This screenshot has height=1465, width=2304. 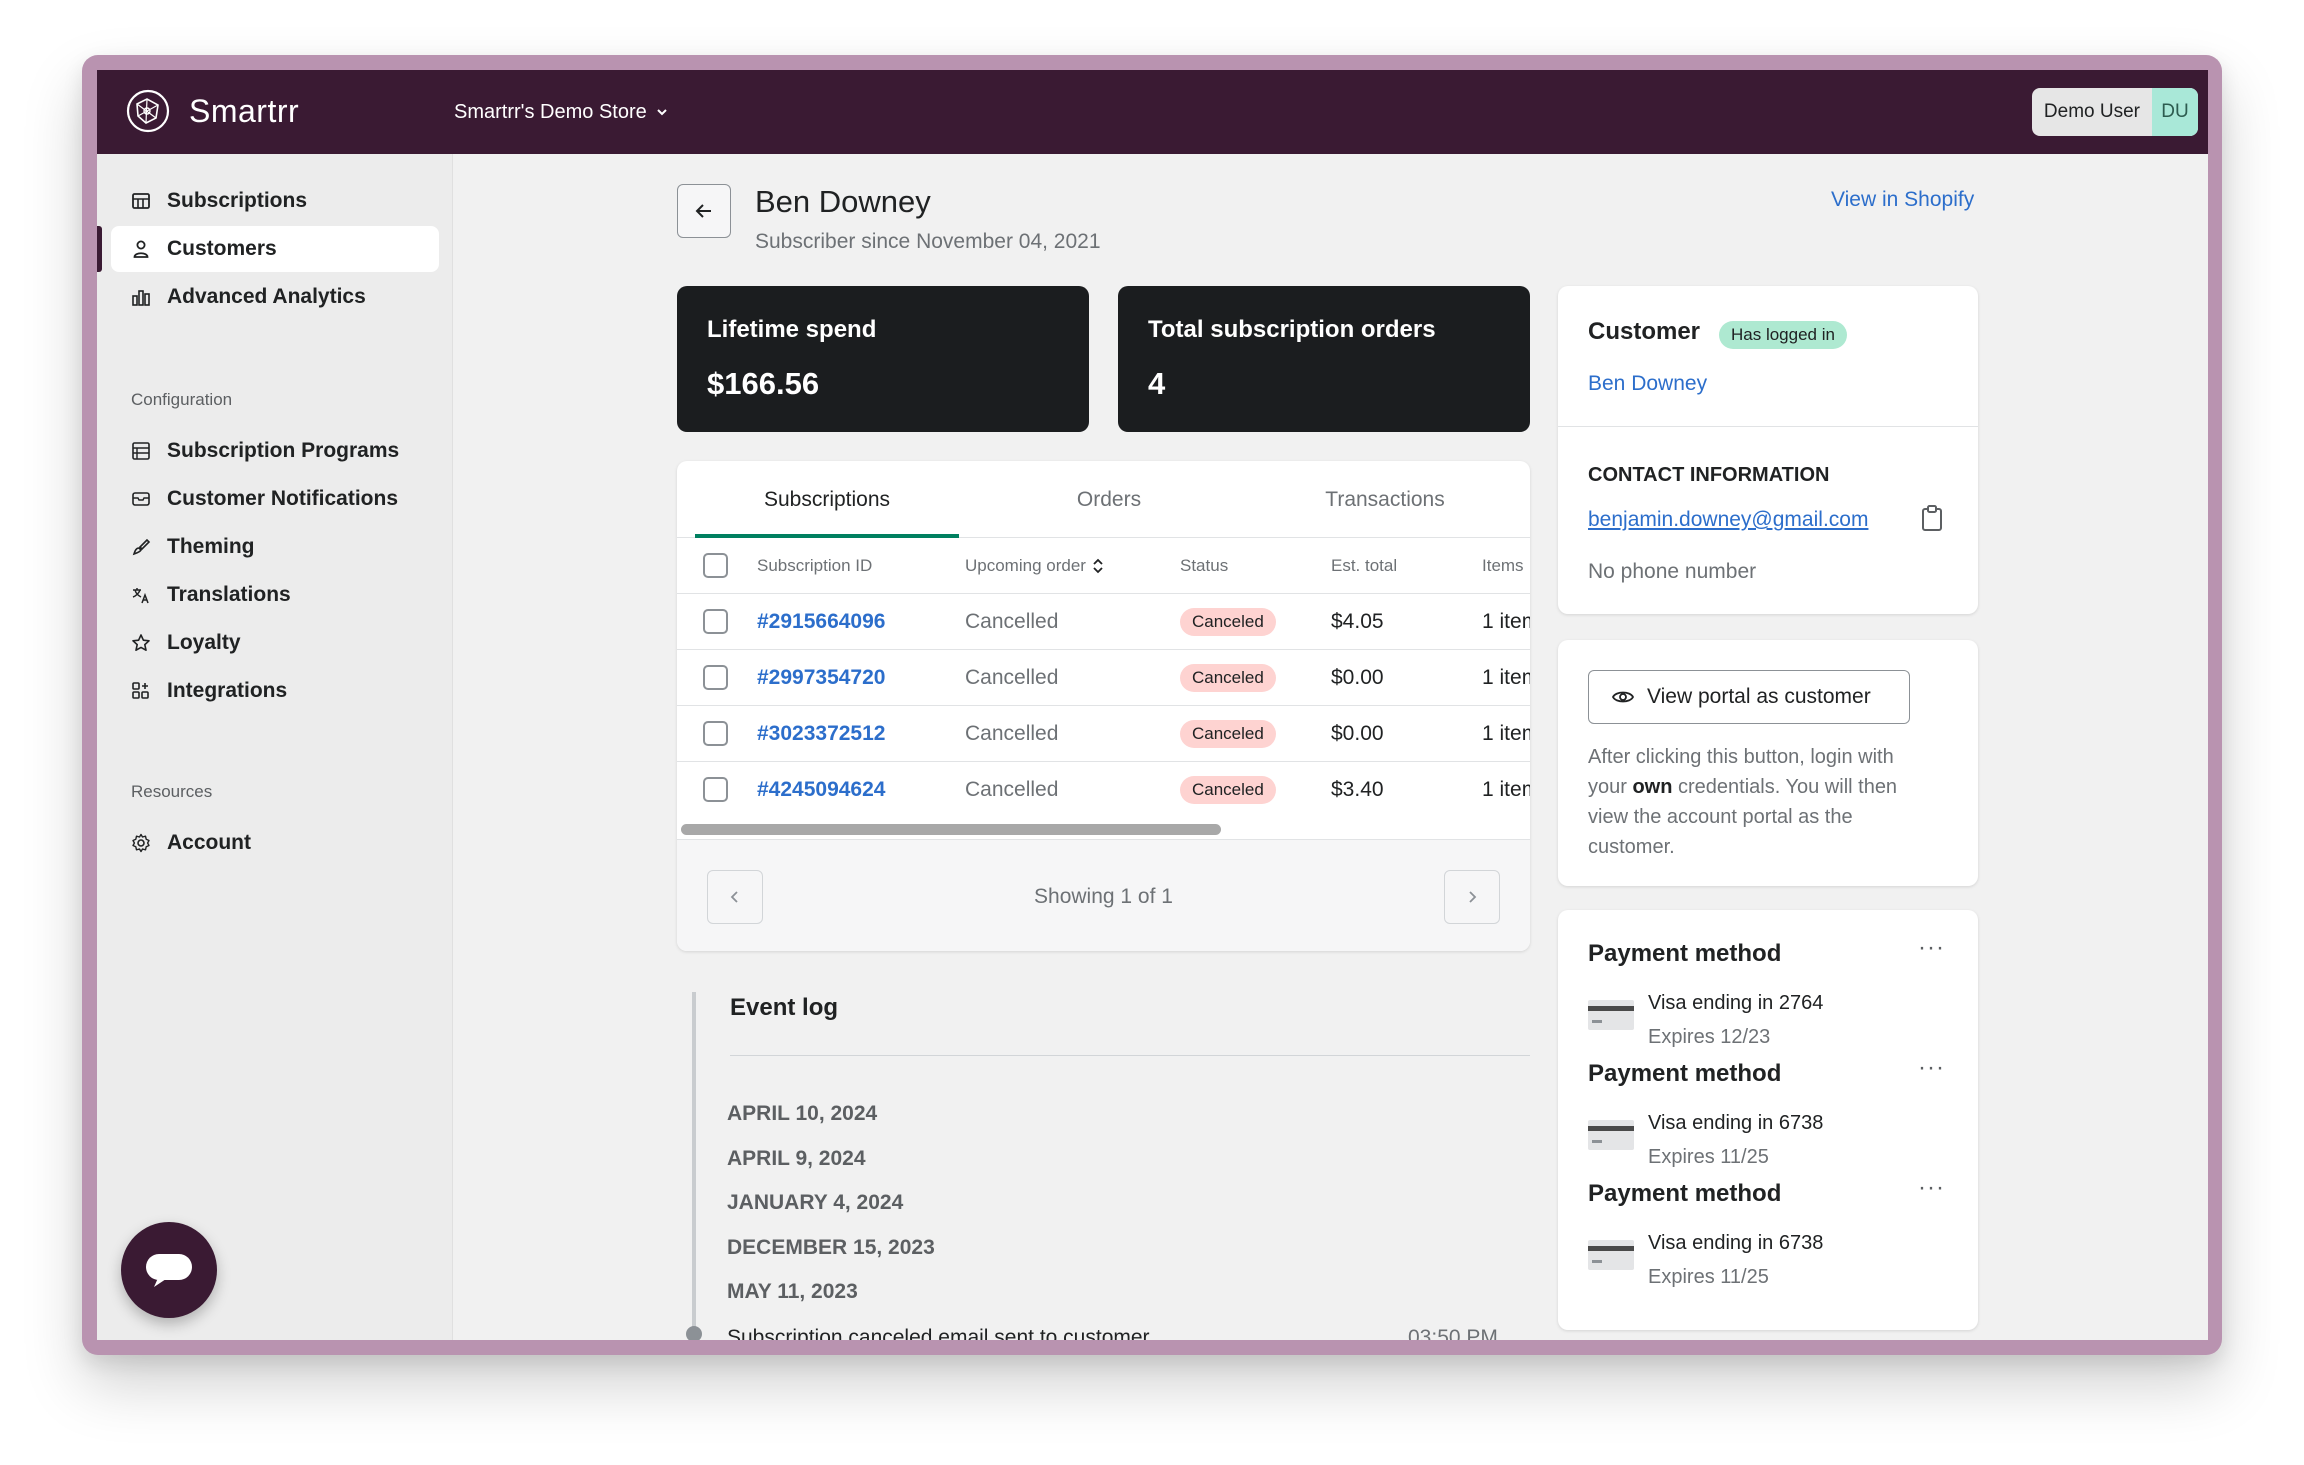 I want to click on est-total: $0.00, so click(x=1357, y=677).